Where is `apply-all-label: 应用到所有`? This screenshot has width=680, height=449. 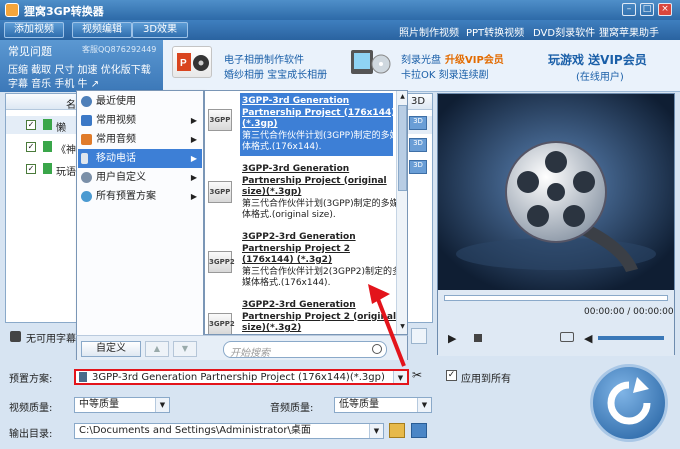
apply-all-label: 应用到所有 is located at coordinates (486, 379).